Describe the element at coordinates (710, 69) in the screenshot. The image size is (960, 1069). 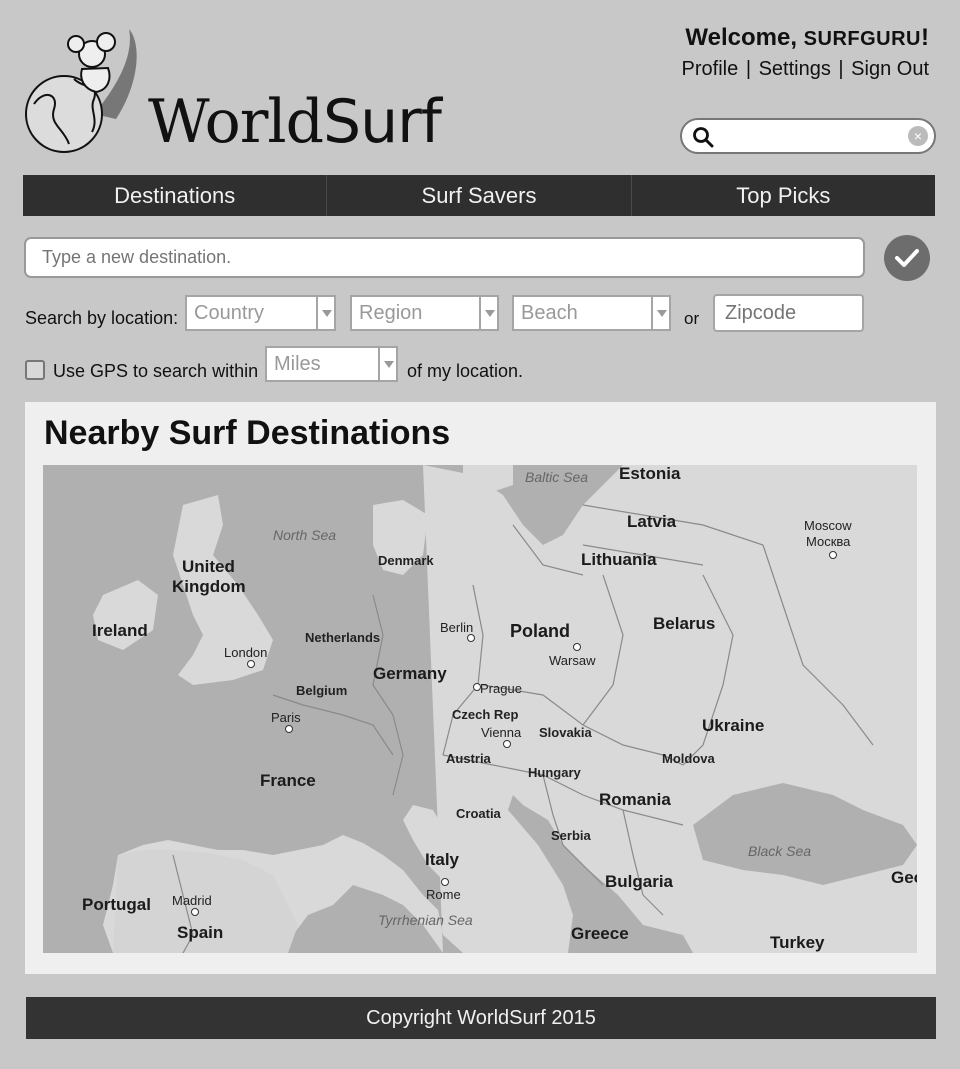
I see `profile-link: Profile` at that location.